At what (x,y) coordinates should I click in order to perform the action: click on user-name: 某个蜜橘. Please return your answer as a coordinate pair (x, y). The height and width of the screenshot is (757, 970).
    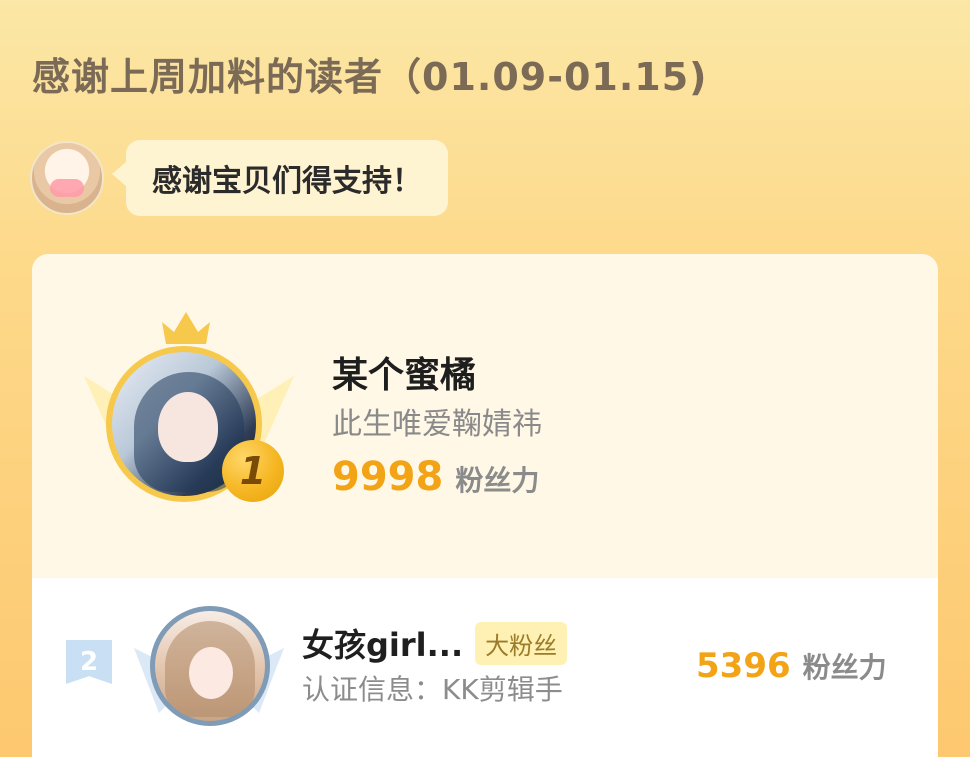
    Looking at the image, I should click on (404, 372).